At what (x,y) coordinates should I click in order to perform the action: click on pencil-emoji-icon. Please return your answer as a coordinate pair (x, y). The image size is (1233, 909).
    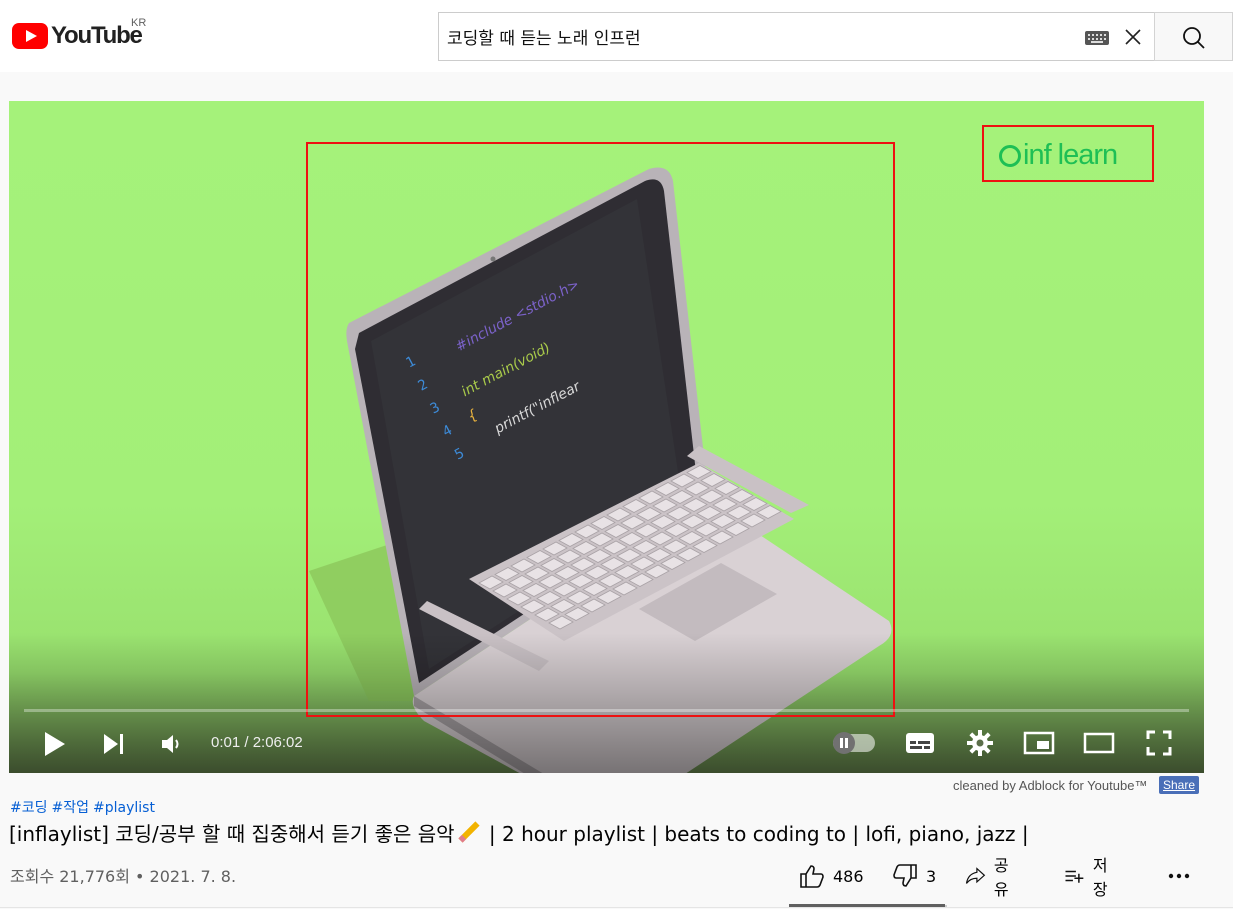
    Looking at the image, I should click on (468, 832).